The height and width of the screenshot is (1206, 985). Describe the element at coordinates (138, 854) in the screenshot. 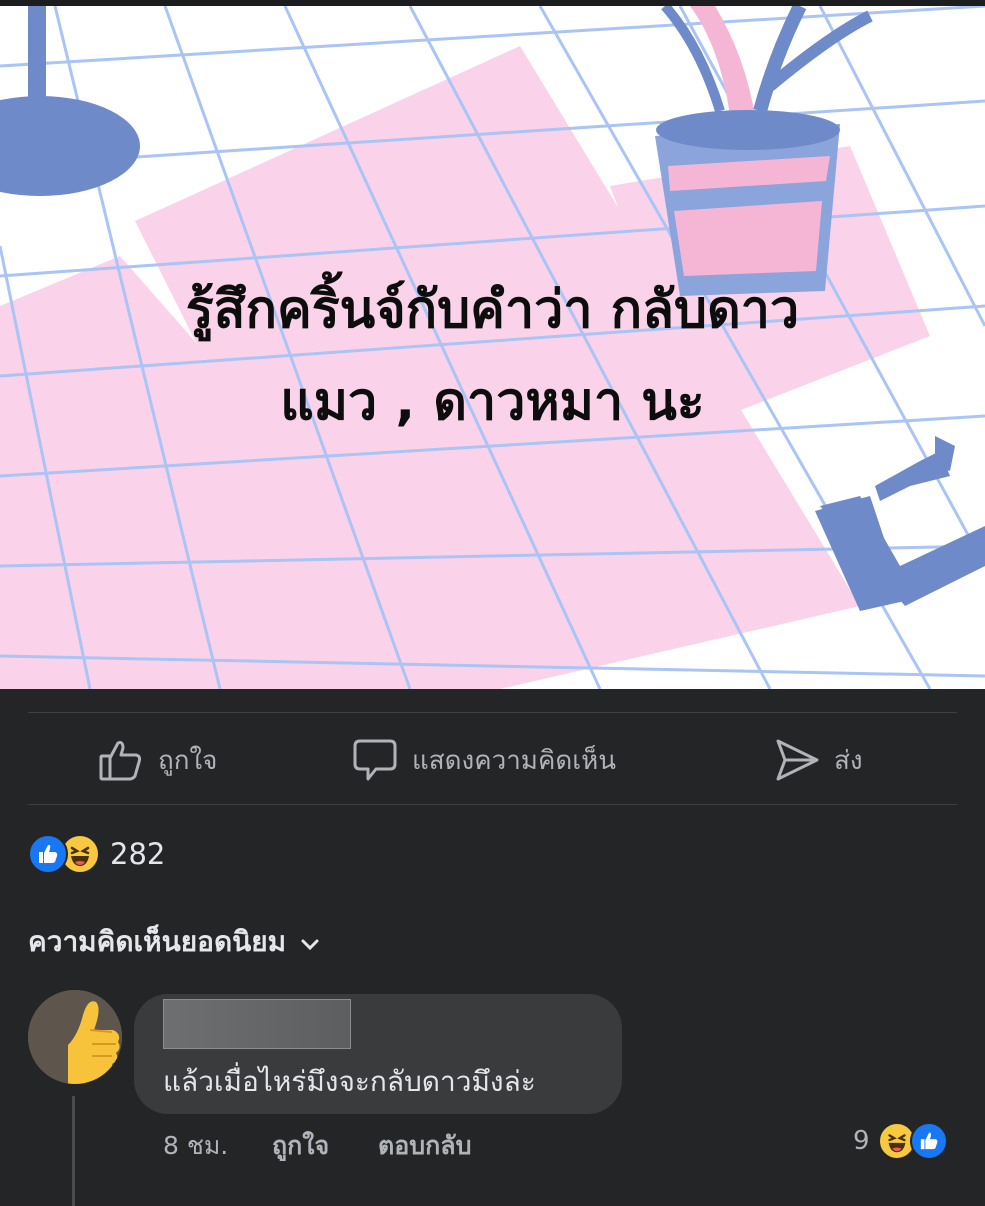

I see `reaction-count: 282` at that location.